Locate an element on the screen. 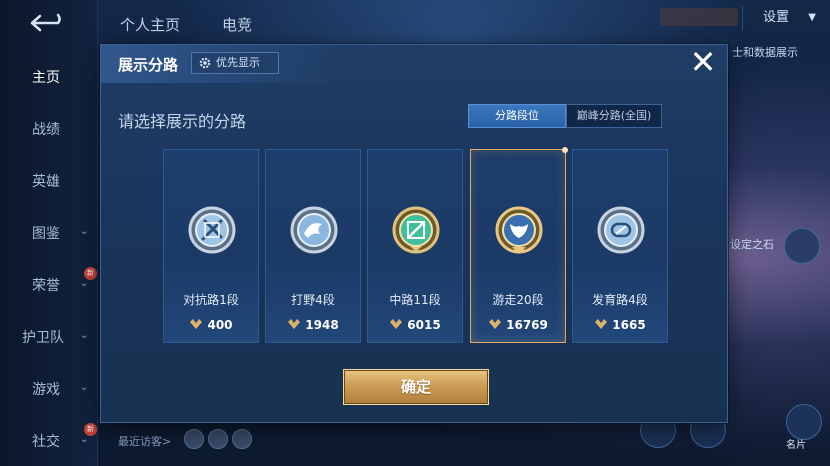  tab-esports: 电竞 is located at coordinates (237, 24).